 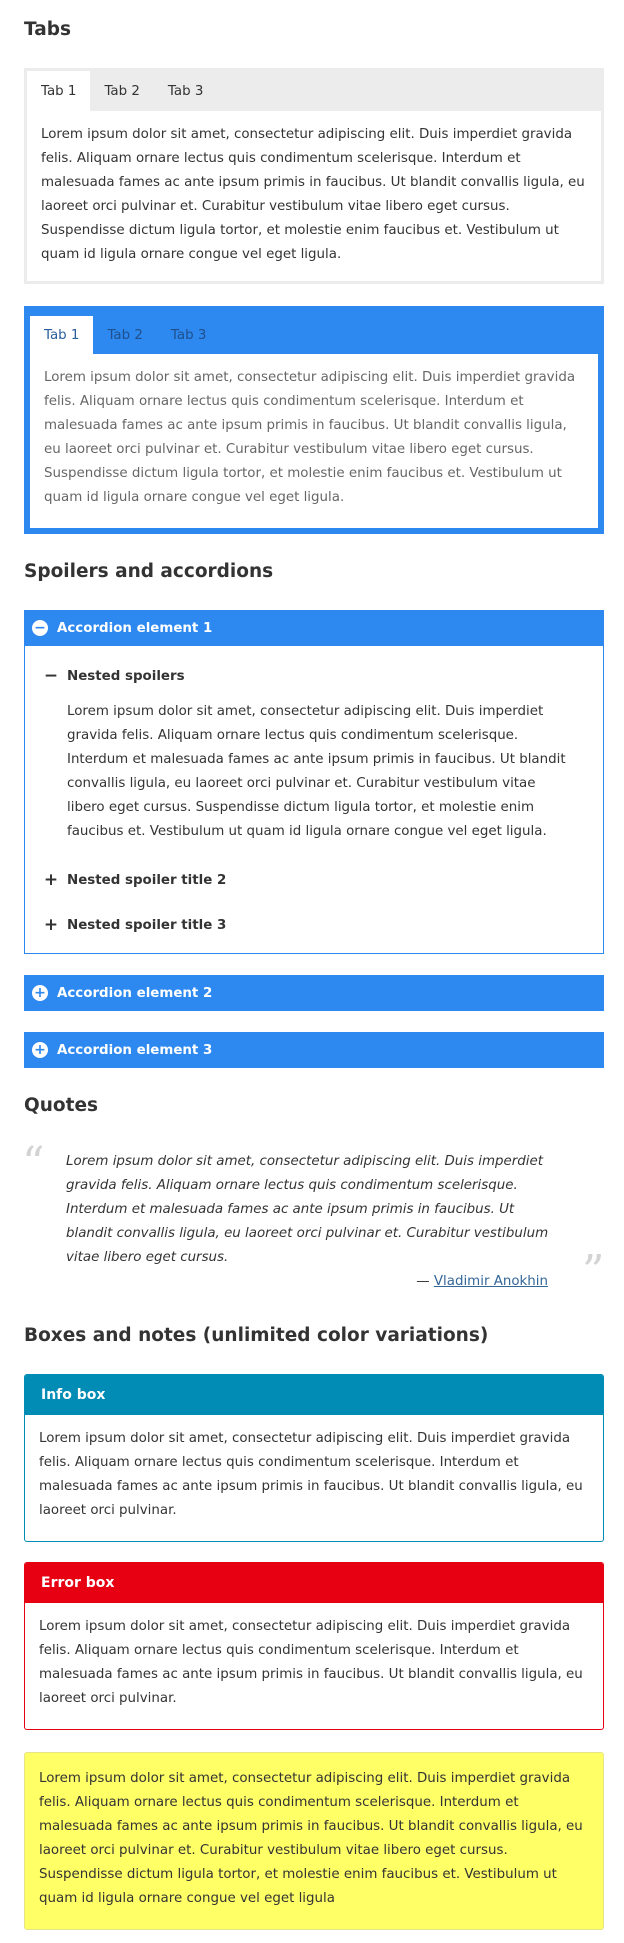 I want to click on minus-circle-icon: −, so click(x=40, y=628).